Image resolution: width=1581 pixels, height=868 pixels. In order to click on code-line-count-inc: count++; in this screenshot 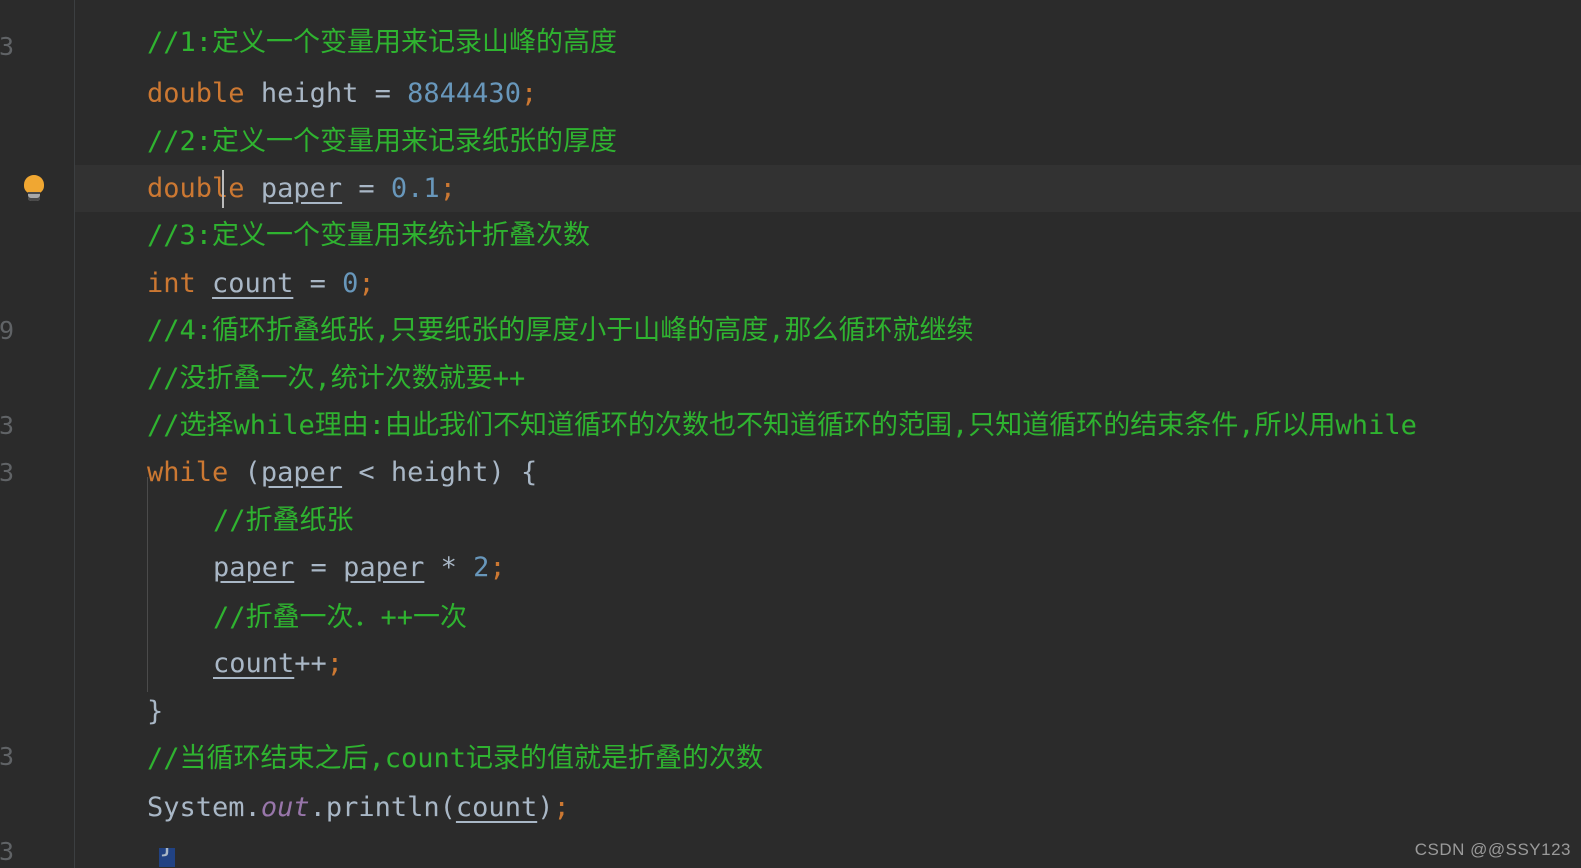, I will do `click(828, 663)`.